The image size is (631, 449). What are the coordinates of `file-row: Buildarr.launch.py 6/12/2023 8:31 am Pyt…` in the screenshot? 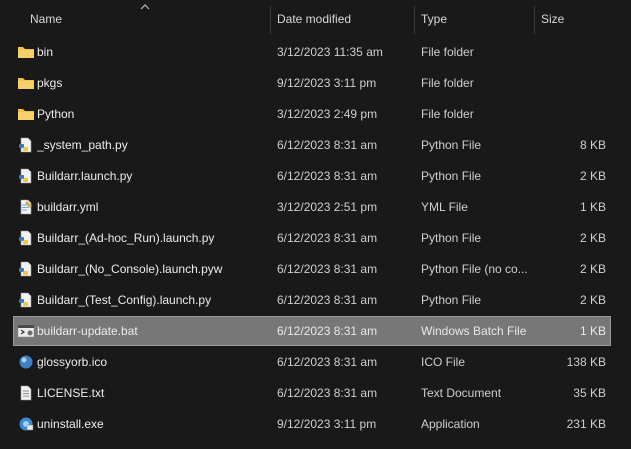 It's located at (312, 176).